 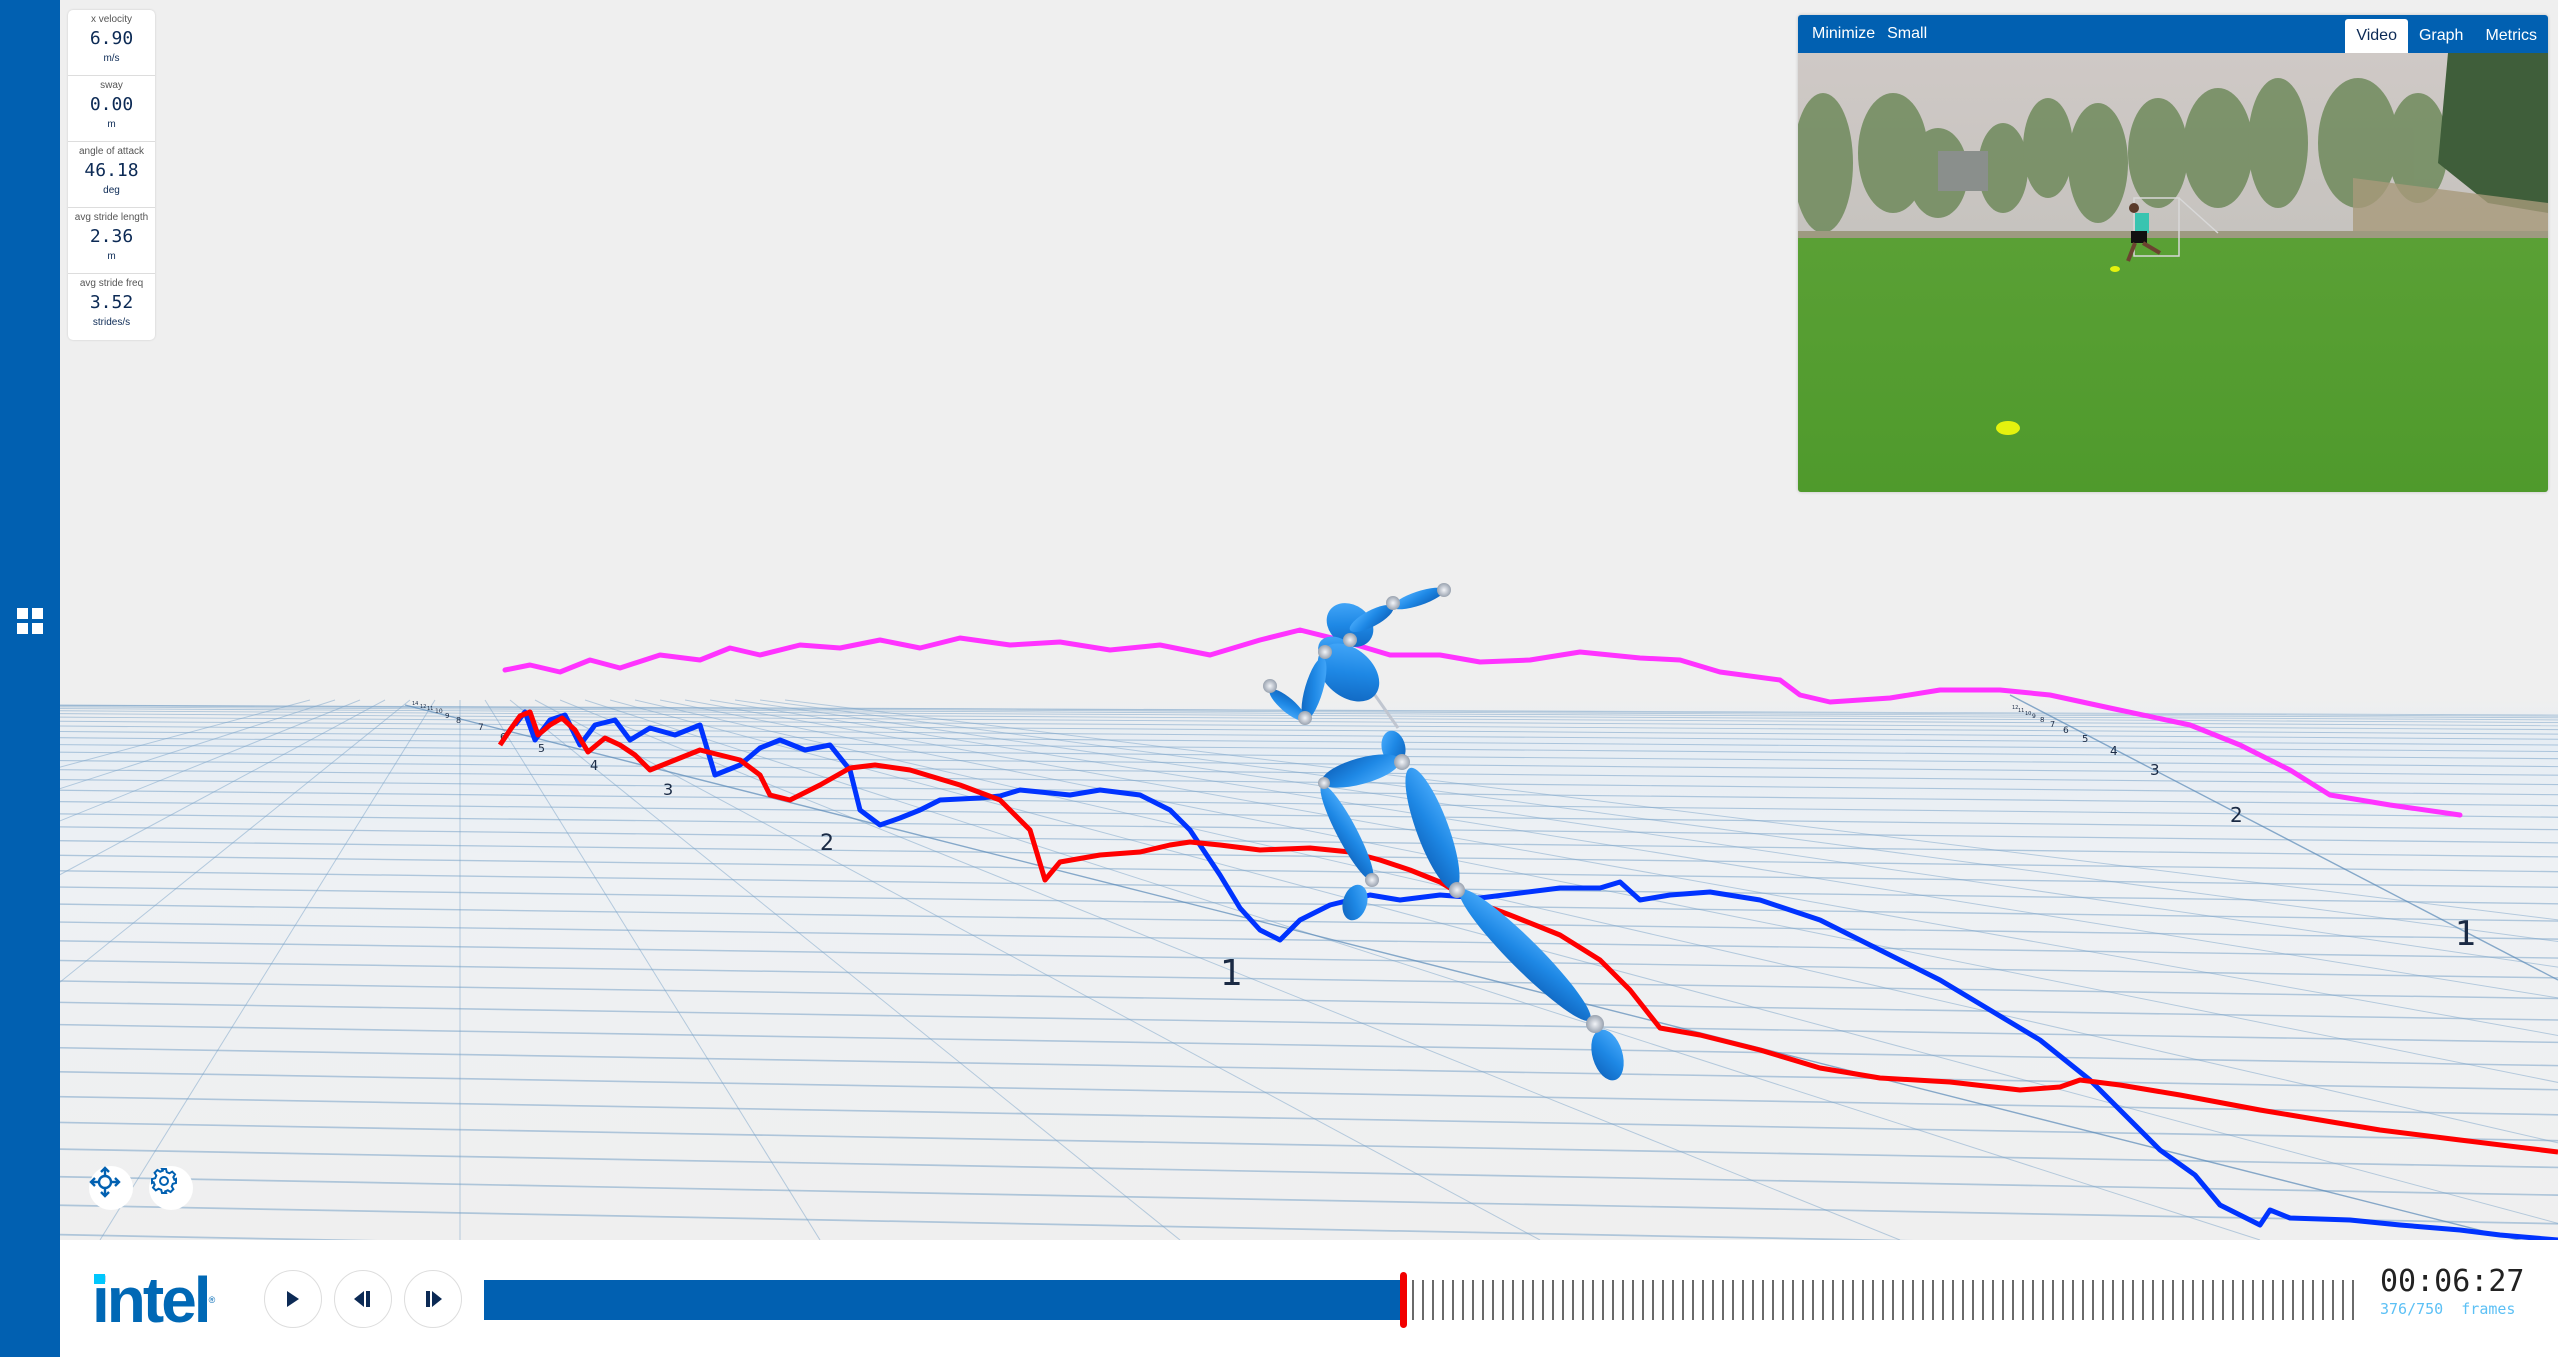 I want to click on metric-unit: m/s, so click(x=111, y=58).